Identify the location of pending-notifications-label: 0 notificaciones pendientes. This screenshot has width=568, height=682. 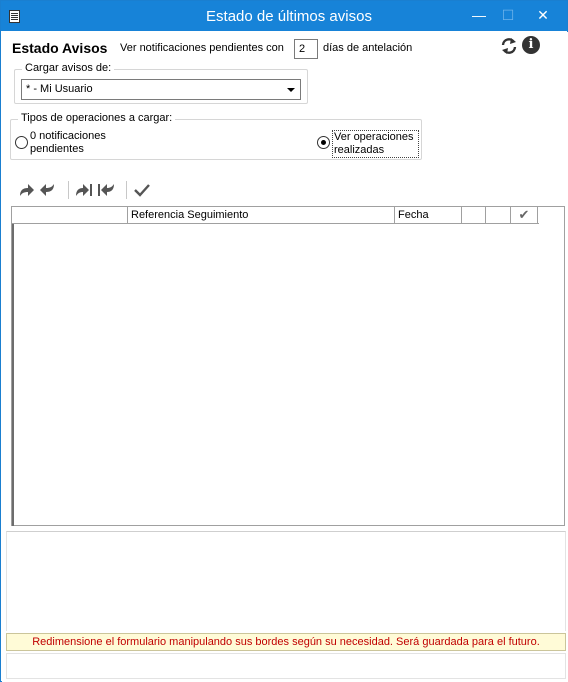
(75, 143).